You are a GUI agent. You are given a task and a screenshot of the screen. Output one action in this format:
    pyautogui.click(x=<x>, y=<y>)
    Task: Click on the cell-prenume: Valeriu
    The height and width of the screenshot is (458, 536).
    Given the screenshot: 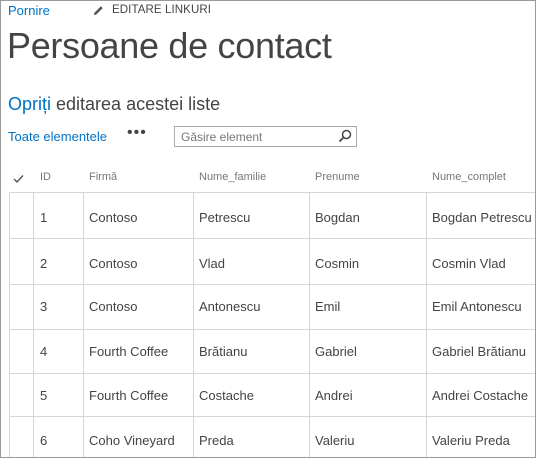 What is the action you would take?
    pyautogui.click(x=335, y=440)
    